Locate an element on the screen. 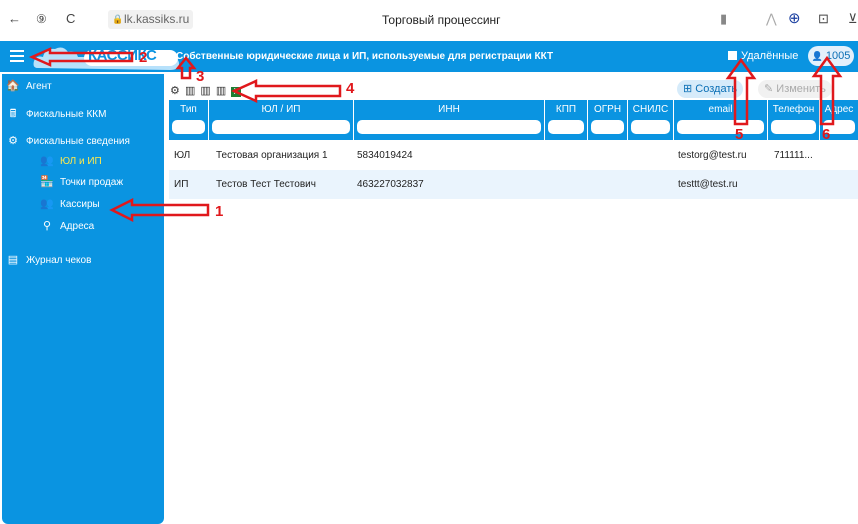 The image size is (858, 524). annotation-label-4: 4 is located at coordinates (350, 88).